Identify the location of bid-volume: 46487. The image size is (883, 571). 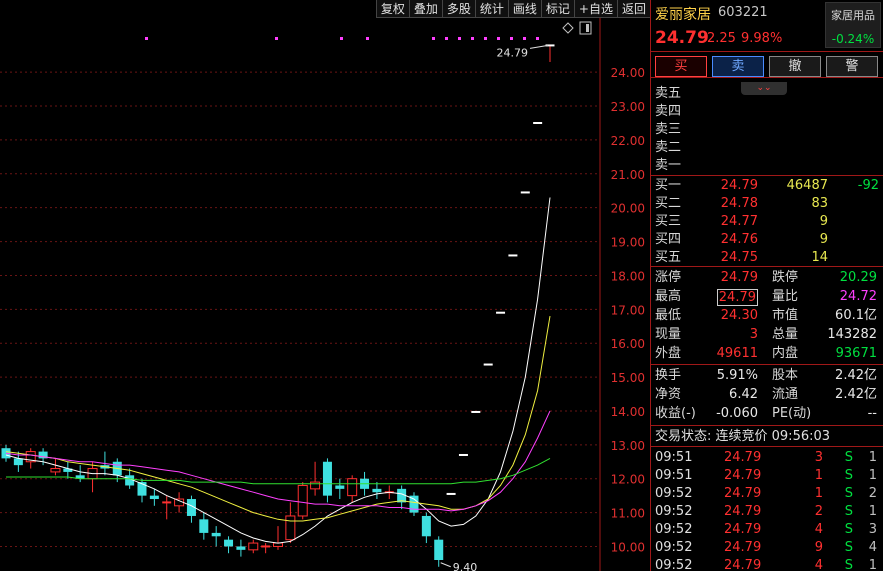
(807, 185).